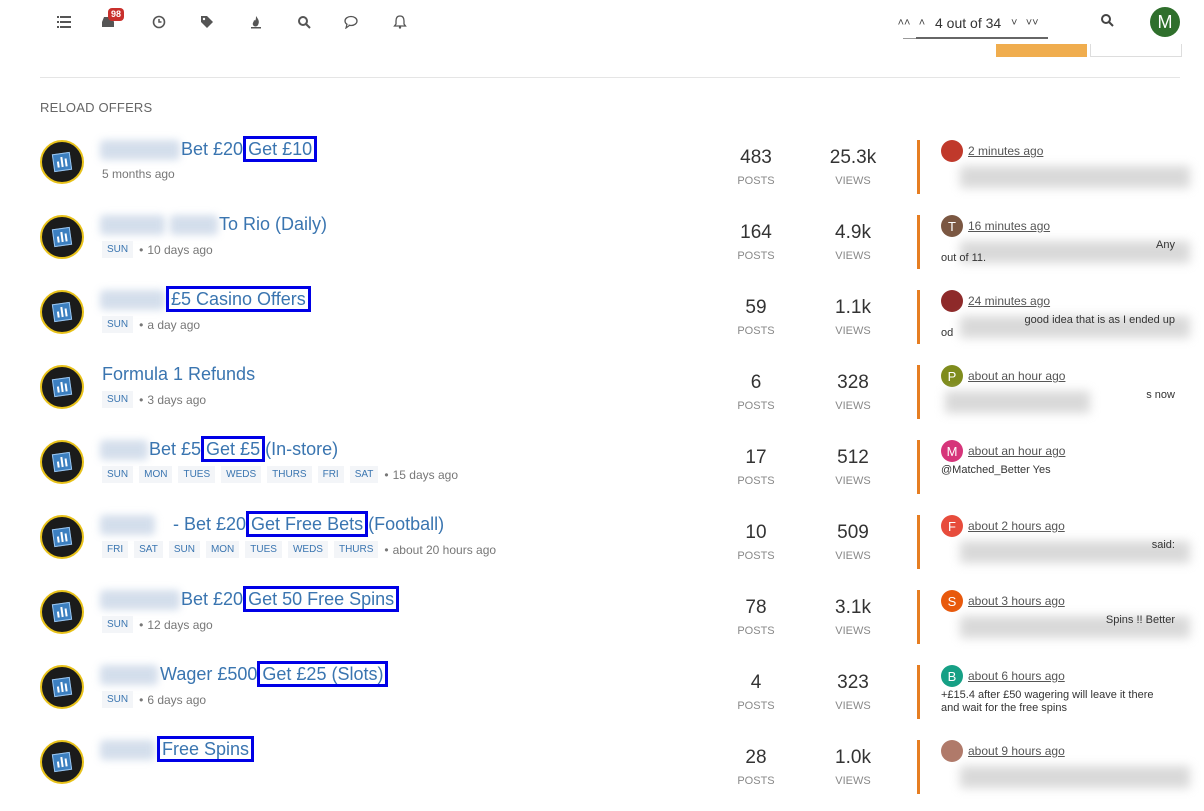 The width and height of the screenshot is (1204, 811). I want to click on teaser-timestamp: 24 minutes ago, so click(1009, 301).